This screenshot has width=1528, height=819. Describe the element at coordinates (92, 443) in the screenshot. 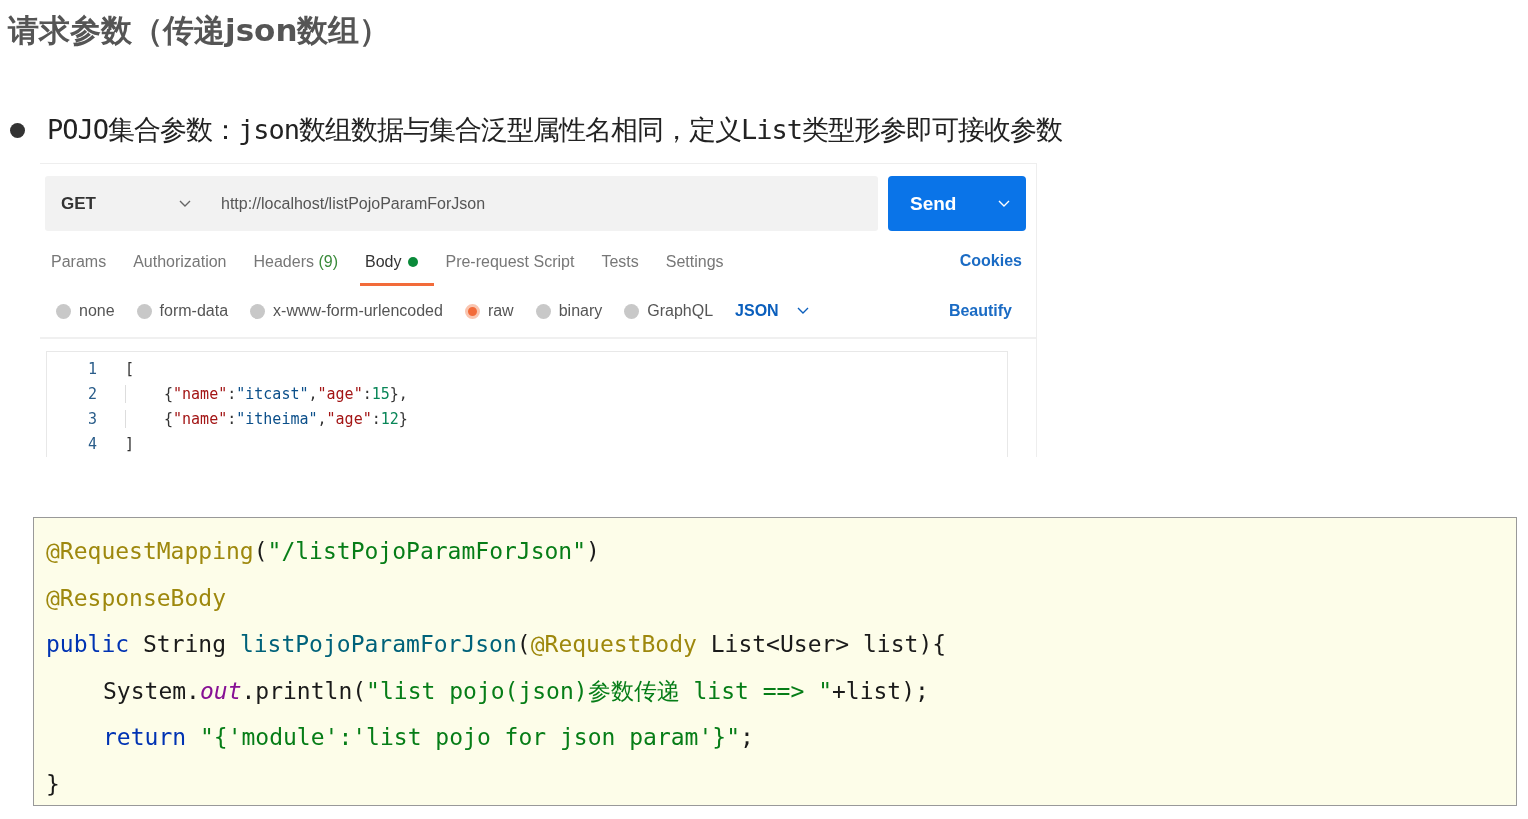

I see `line-number: 4` at that location.